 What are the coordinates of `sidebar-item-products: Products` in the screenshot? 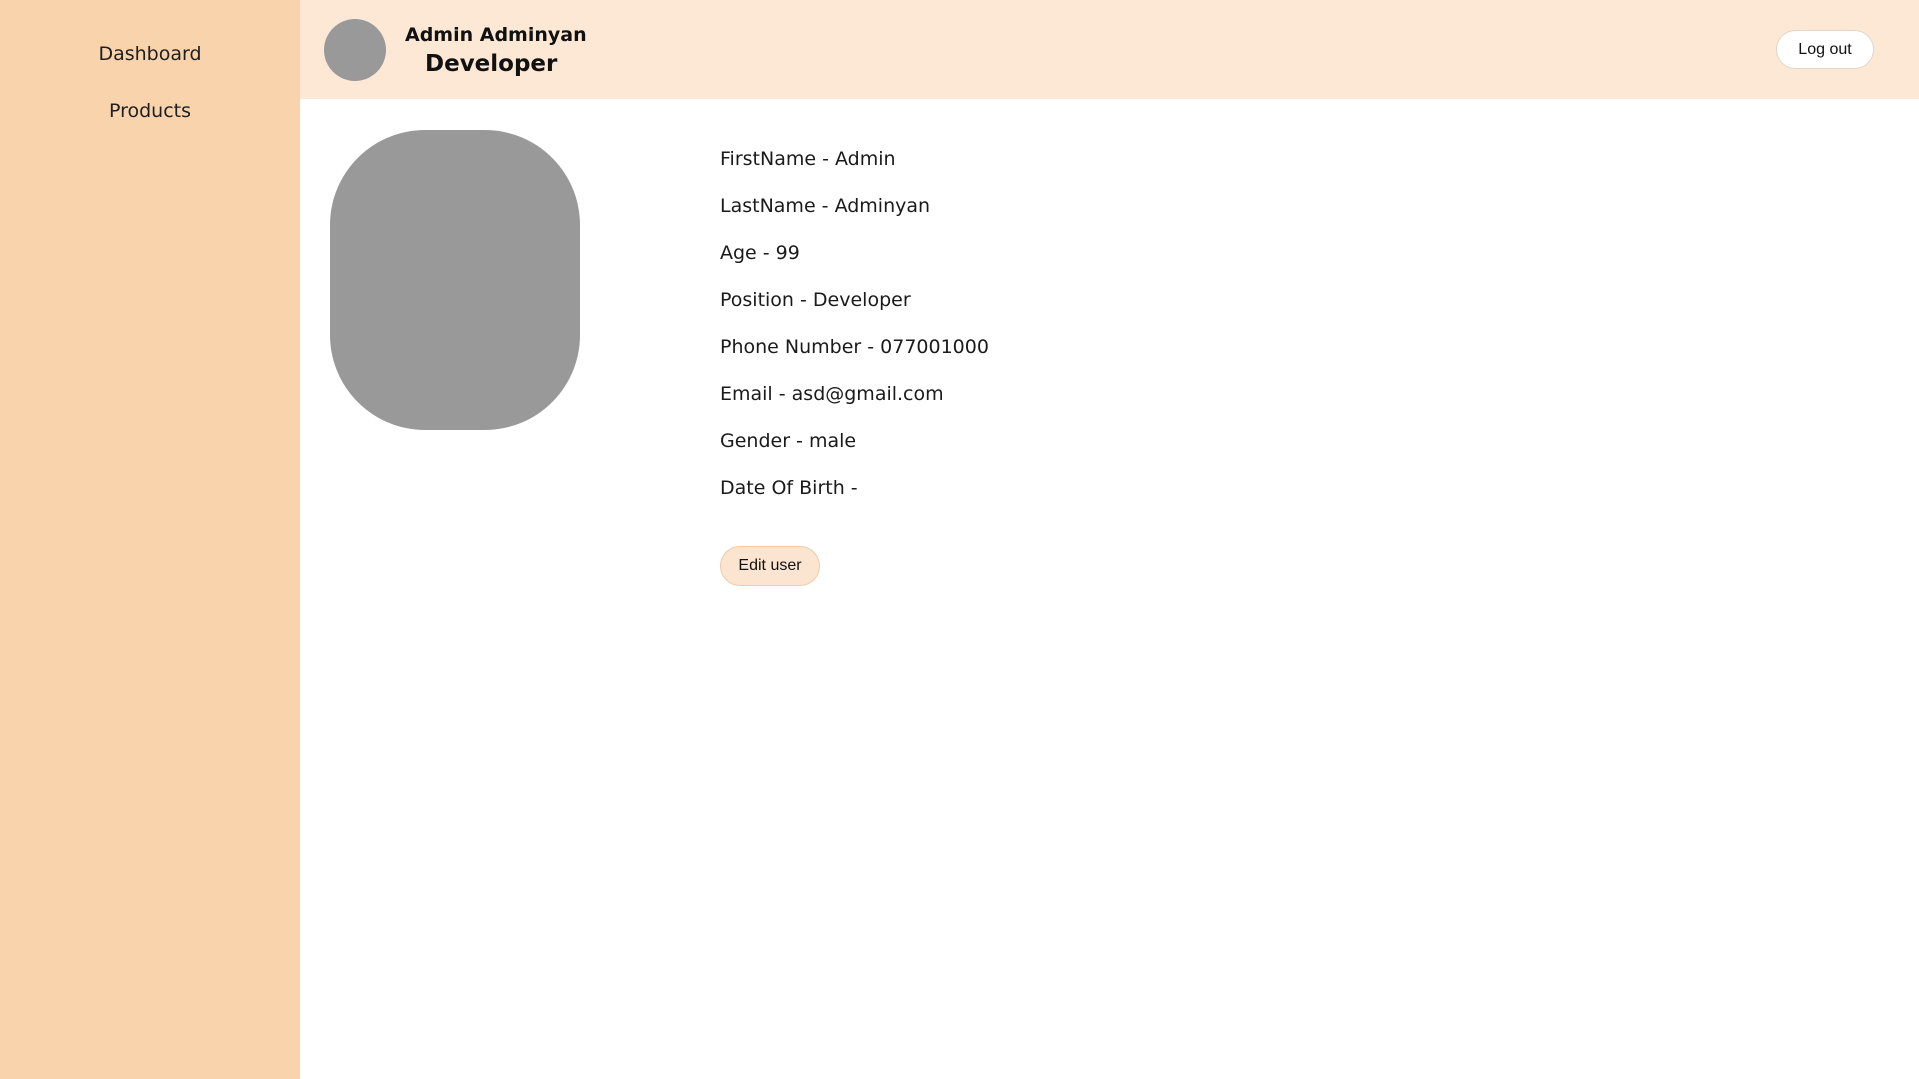 It's located at (150, 111).